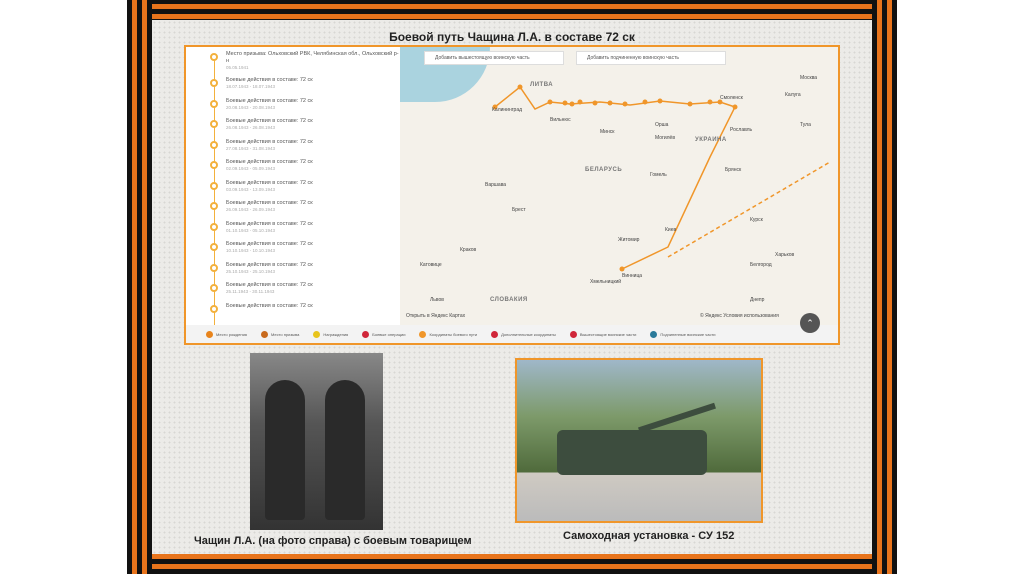  Describe the element at coordinates (431, 265) in the screenshot. I see `map-city-label: Катовице` at that location.